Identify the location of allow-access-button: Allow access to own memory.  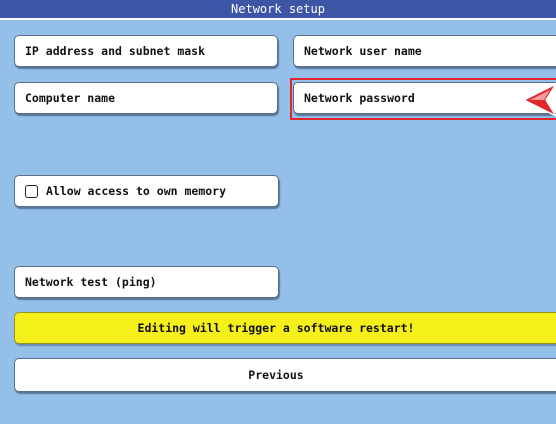
(146, 191).